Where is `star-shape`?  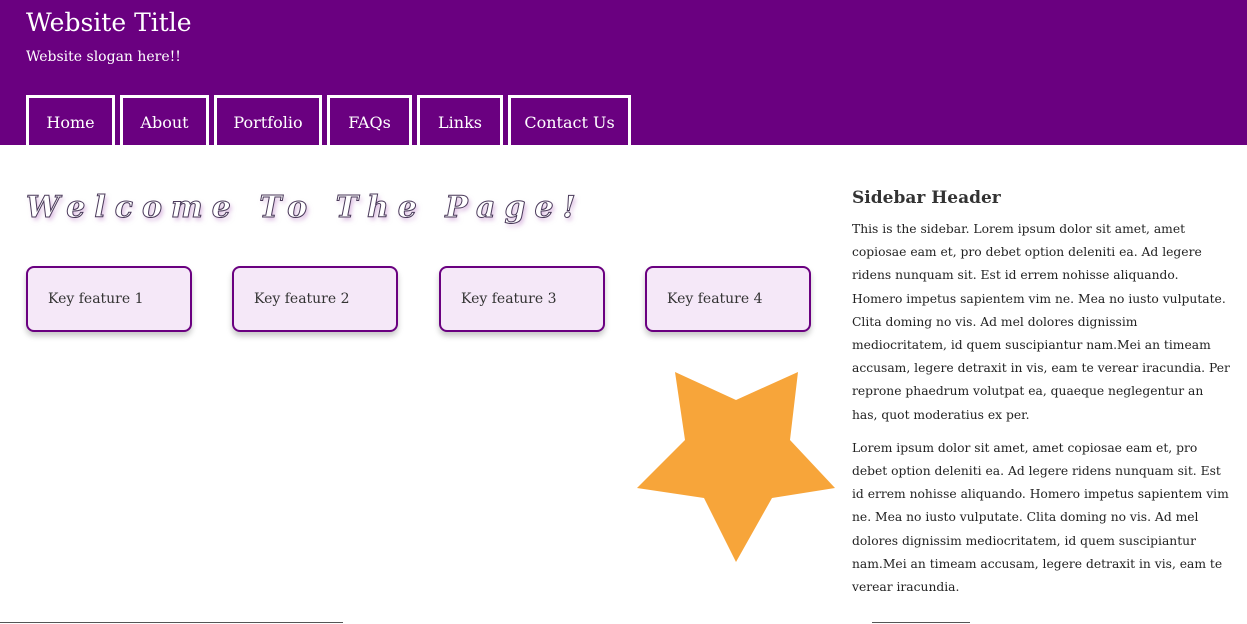 star-shape is located at coordinates (736, 467).